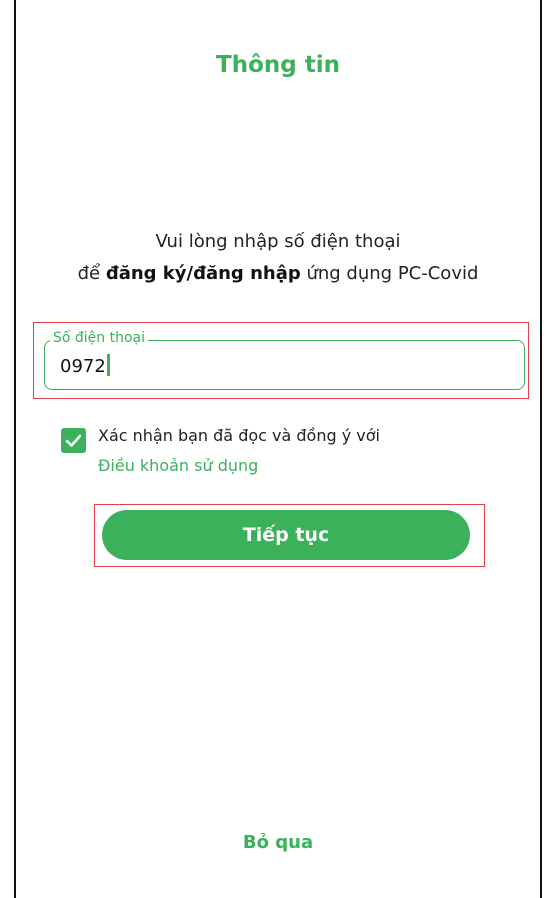 The height and width of the screenshot is (898, 546). What do you see at coordinates (99, 338) in the screenshot?
I see `phone-input-label: Số điện thoại` at bounding box center [99, 338].